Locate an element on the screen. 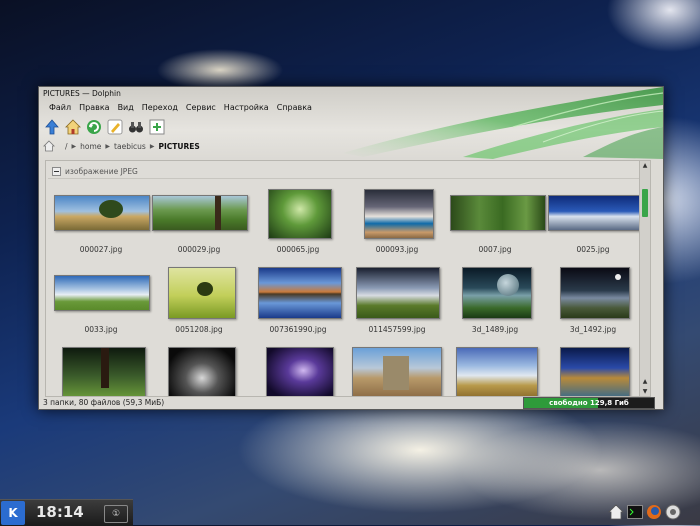  tray-home-icon is located at coordinates (616, 512).